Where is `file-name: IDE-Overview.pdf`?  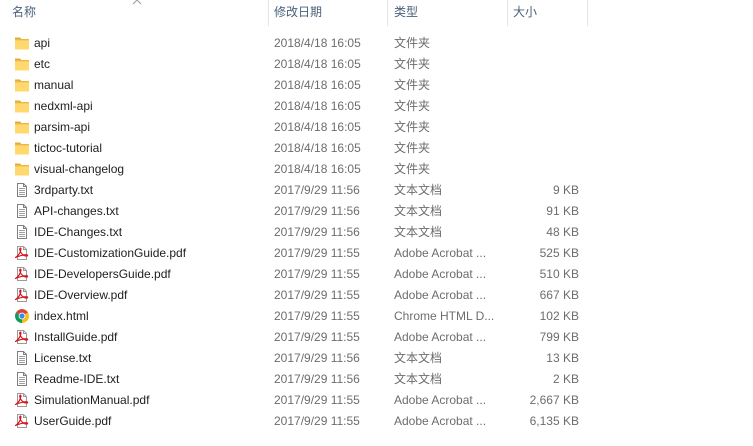
file-name: IDE-Overview.pdf is located at coordinates (80, 295).